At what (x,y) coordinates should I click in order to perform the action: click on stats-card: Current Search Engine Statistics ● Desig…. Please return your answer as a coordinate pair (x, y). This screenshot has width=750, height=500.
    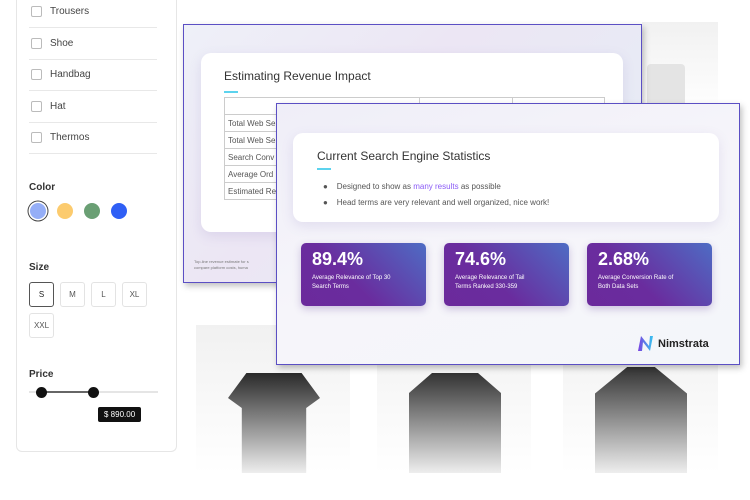
    Looking at the image, I should click on (506, 177).